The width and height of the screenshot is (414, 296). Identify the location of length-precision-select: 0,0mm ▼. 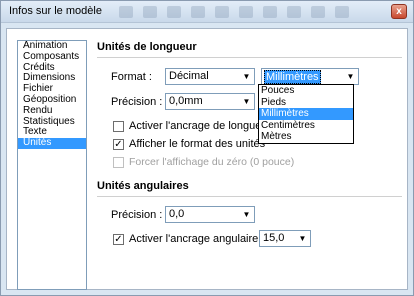
(210, 101).